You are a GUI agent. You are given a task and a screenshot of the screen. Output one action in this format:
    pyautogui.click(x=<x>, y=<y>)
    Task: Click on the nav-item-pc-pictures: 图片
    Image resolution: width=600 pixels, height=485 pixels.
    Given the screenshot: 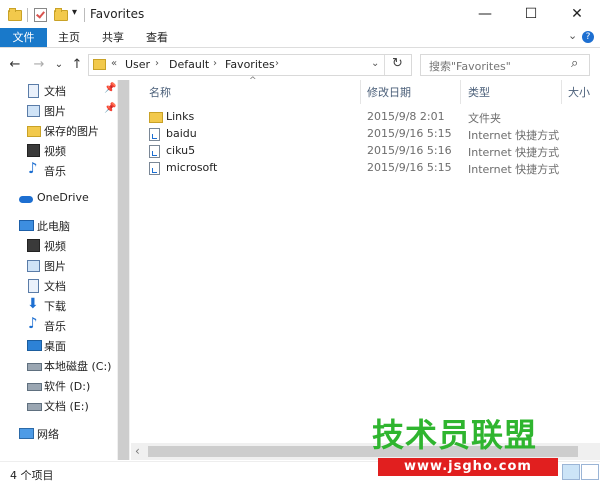 What is the action you would take?
    pyautogui.click(x=58, y=265)
    